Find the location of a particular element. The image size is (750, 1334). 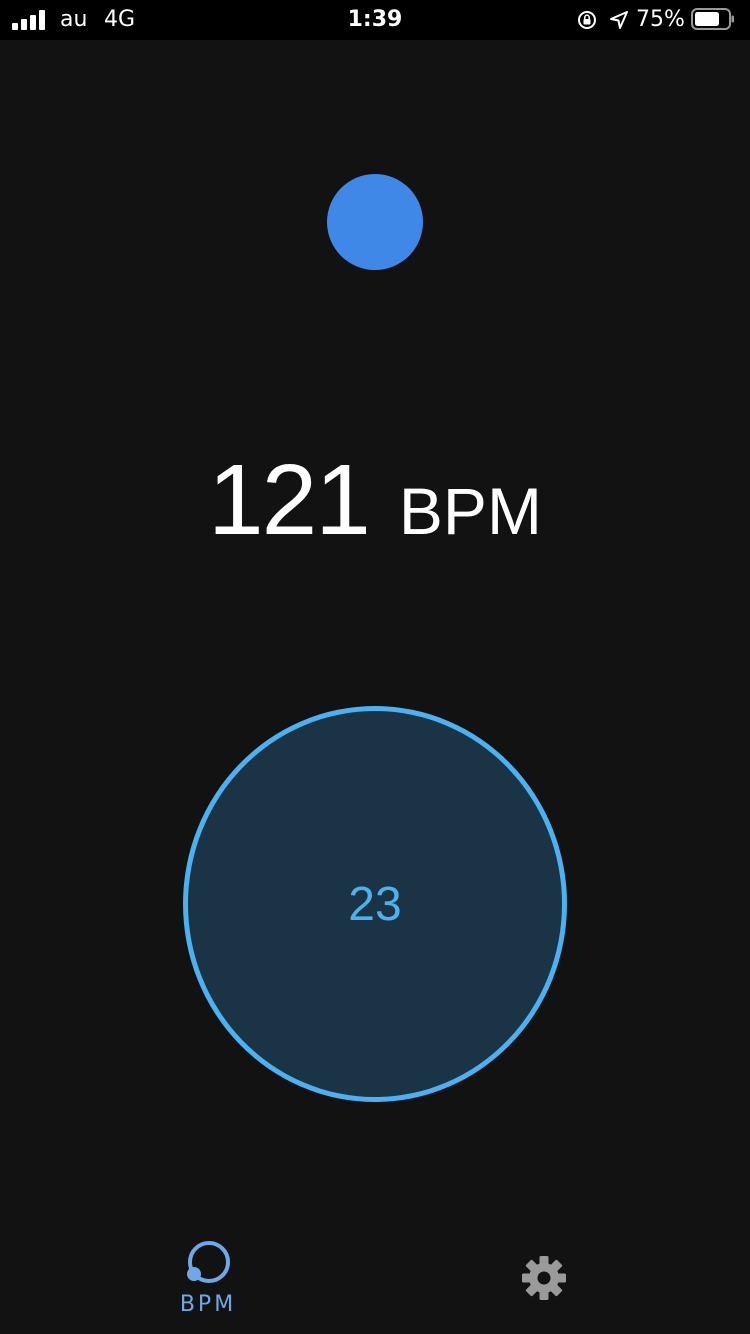

gear-icon is located at coordinates (544, 1278).